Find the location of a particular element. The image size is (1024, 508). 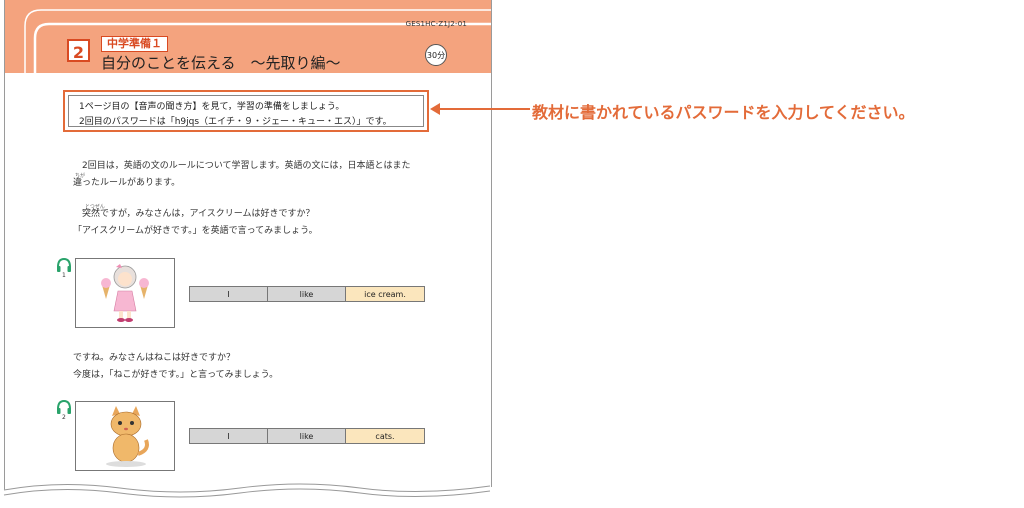

lesson-category: 中学準備１ is located at coordinates (134, 44).